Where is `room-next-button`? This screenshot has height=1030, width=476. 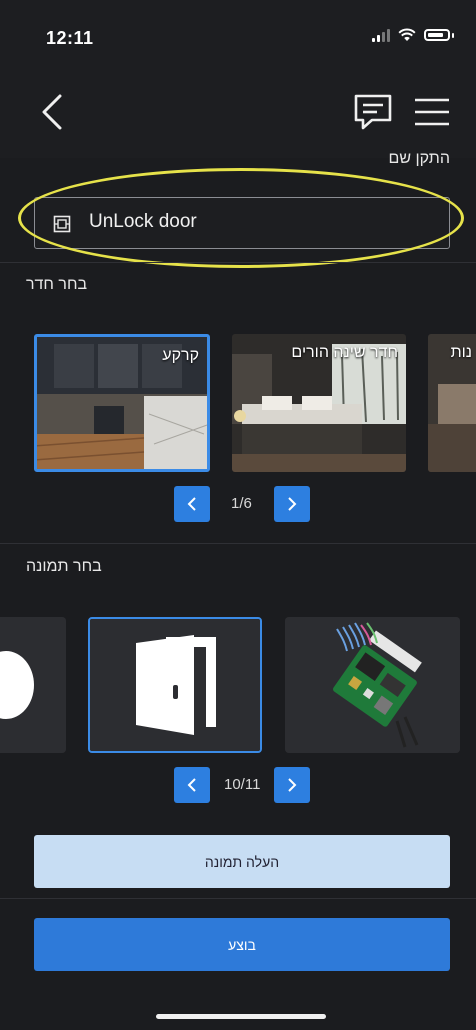 room-next-button is located at coordinates (292, 504).